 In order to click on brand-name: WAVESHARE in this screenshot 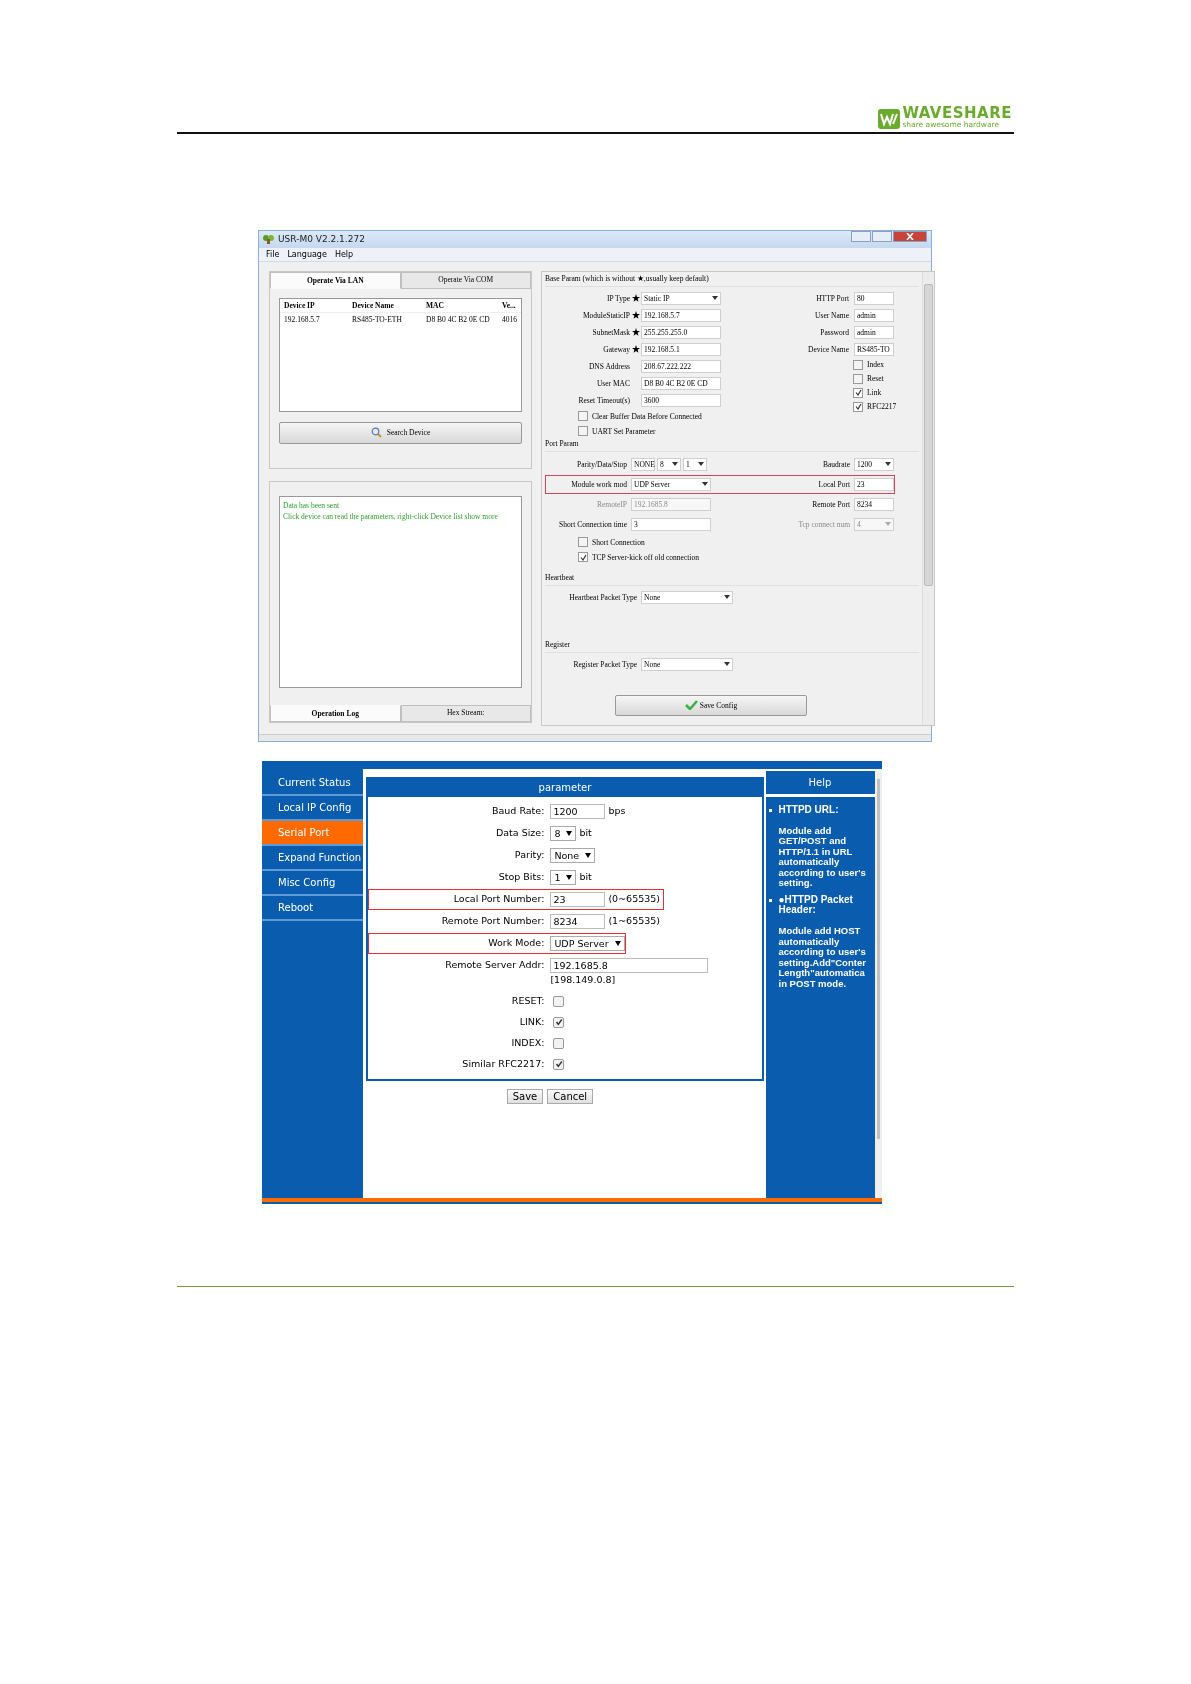, I will do `click(957, 113)`.